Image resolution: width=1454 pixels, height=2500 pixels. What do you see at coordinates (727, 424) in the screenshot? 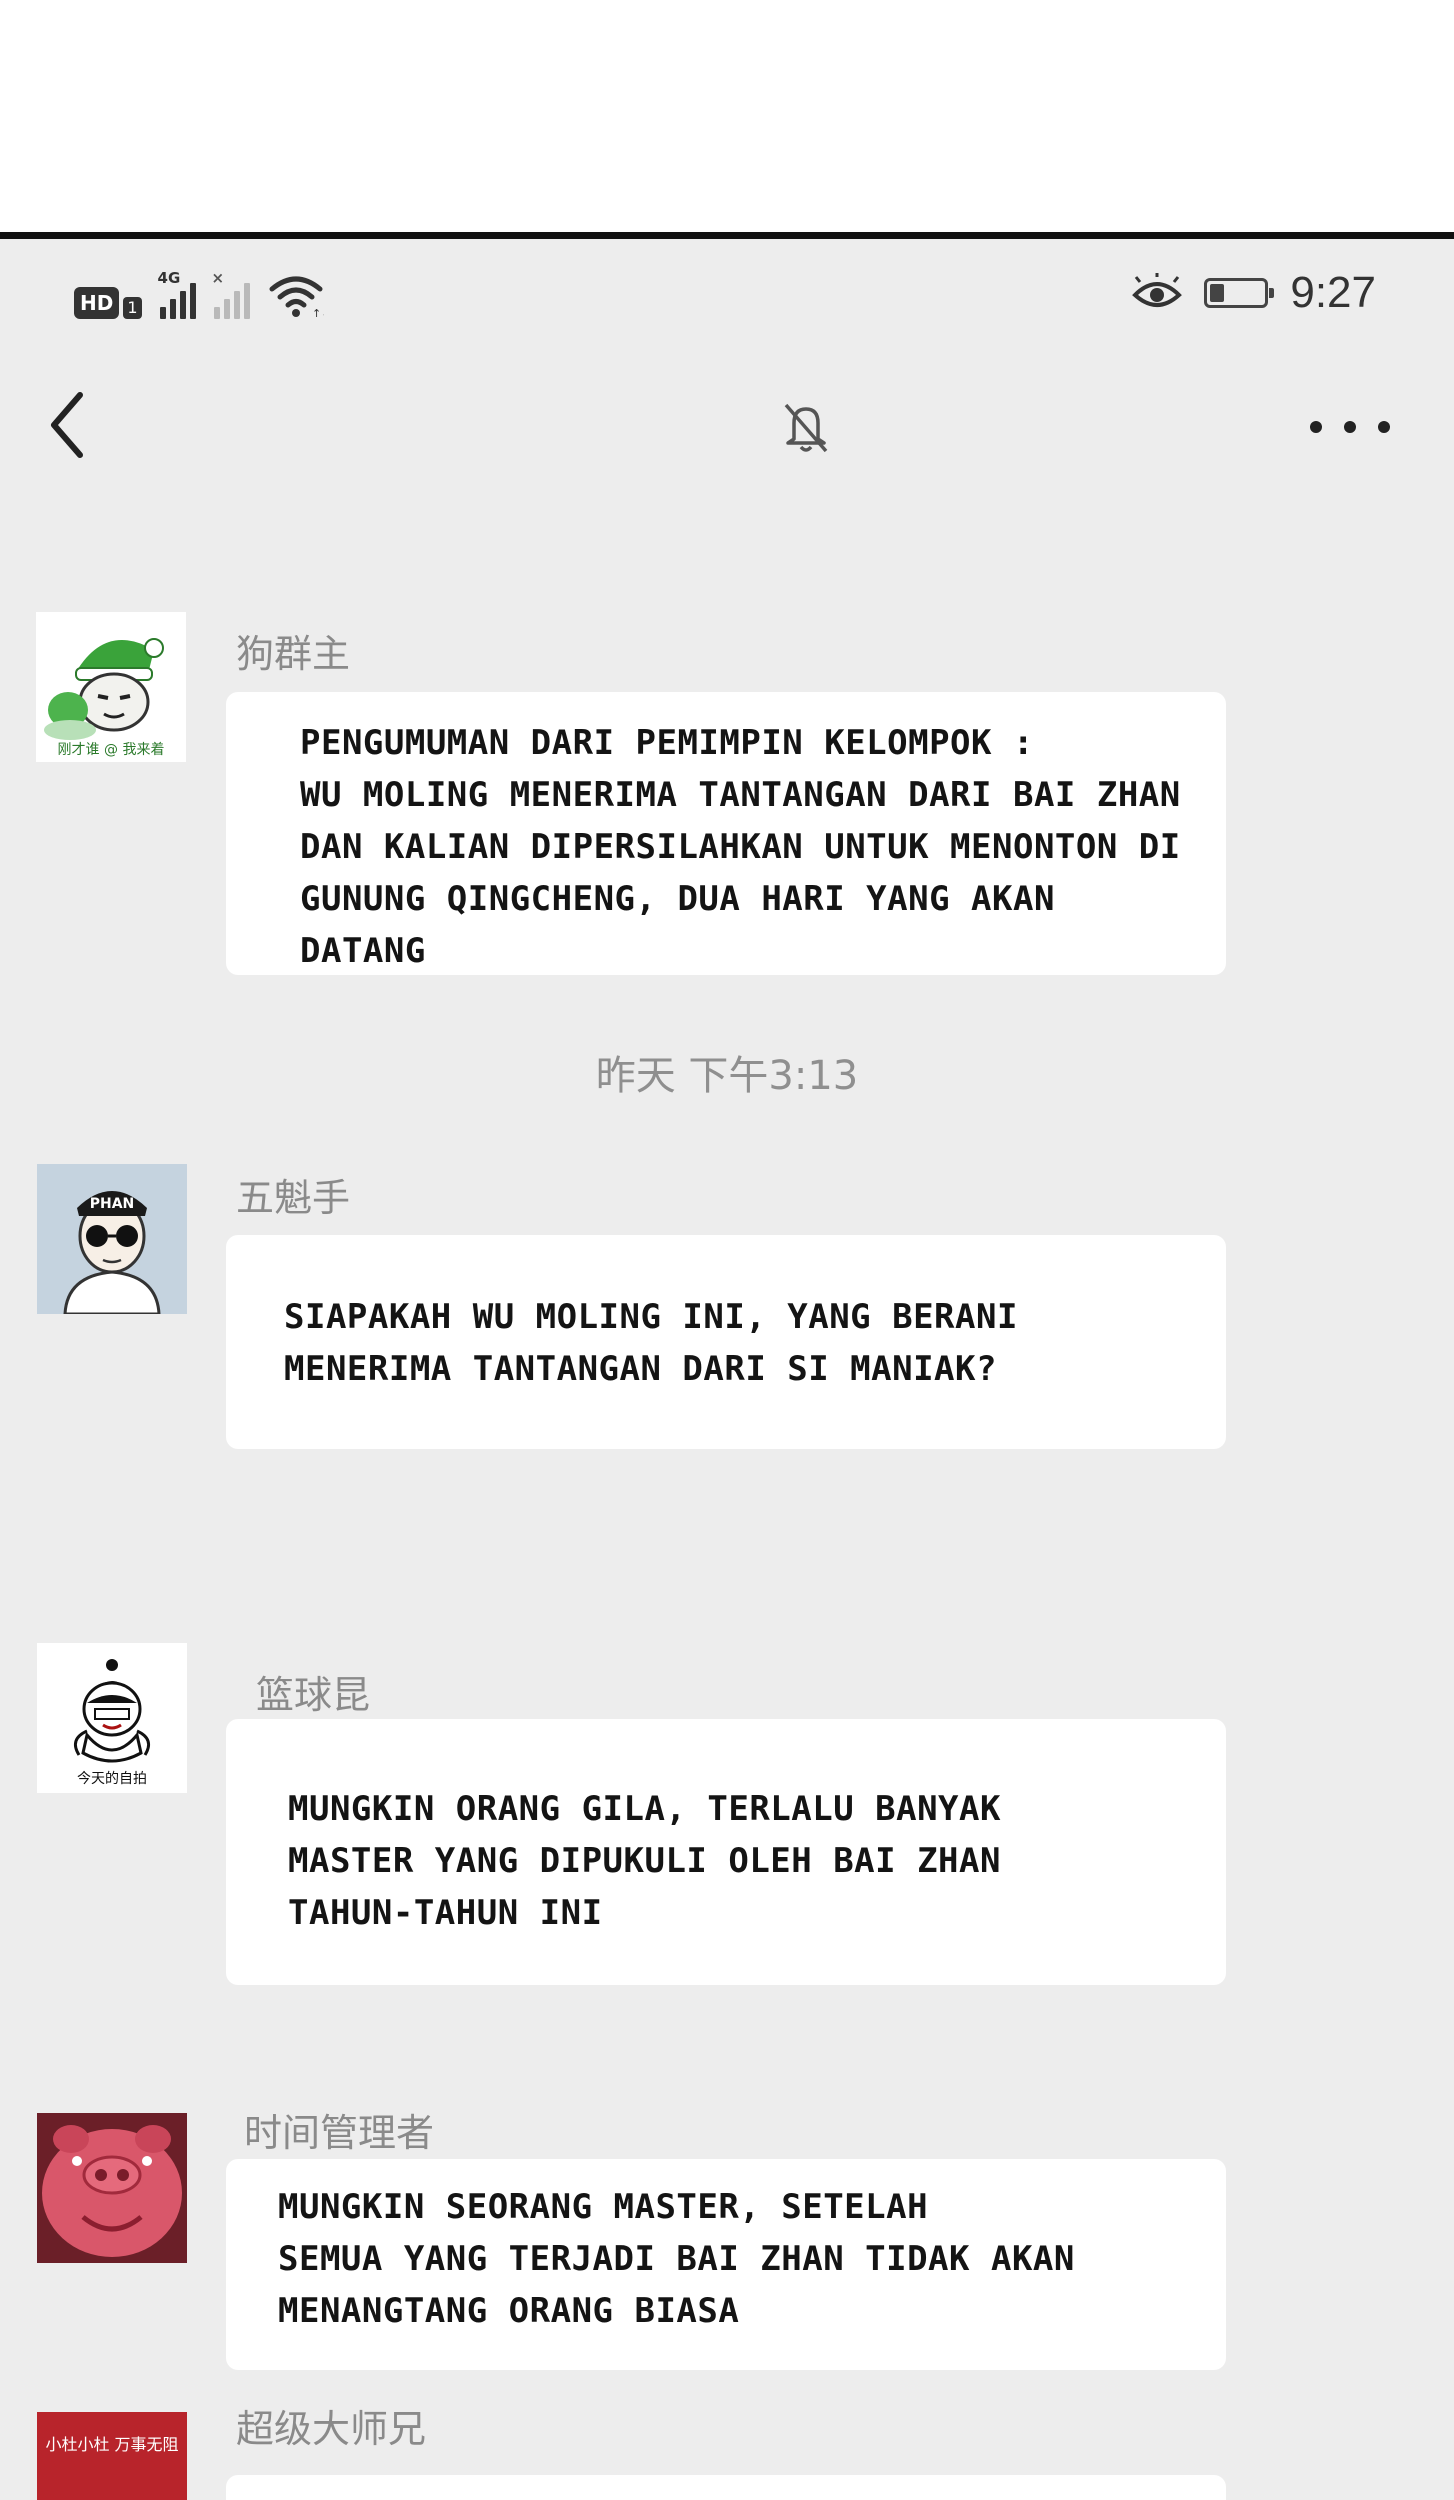
I see `chat-nav-bar` at bounding box center [727, 424].